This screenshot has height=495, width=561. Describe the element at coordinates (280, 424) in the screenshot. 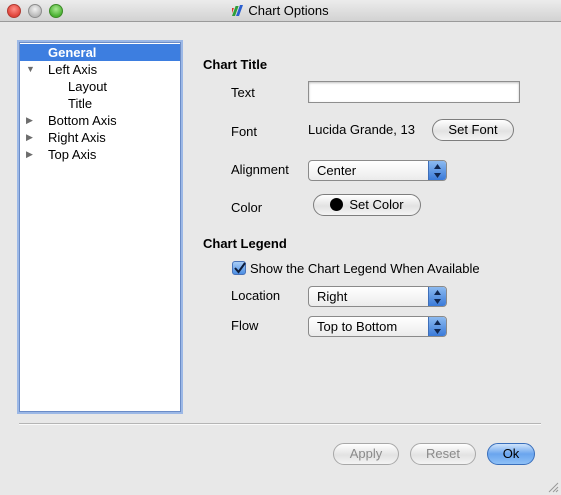

I see `separator` at that location.